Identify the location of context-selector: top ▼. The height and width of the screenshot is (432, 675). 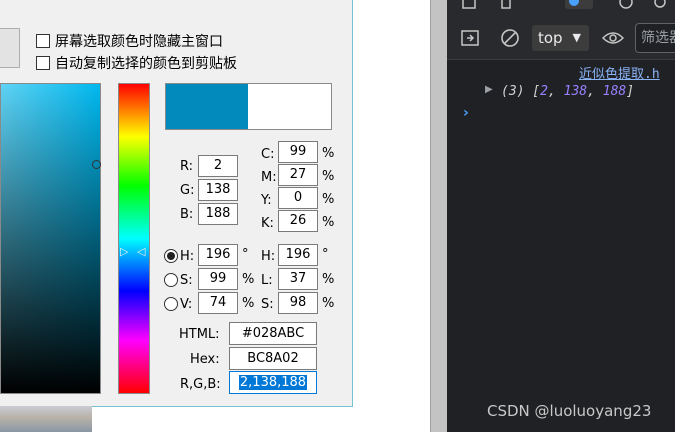
(560, 38).